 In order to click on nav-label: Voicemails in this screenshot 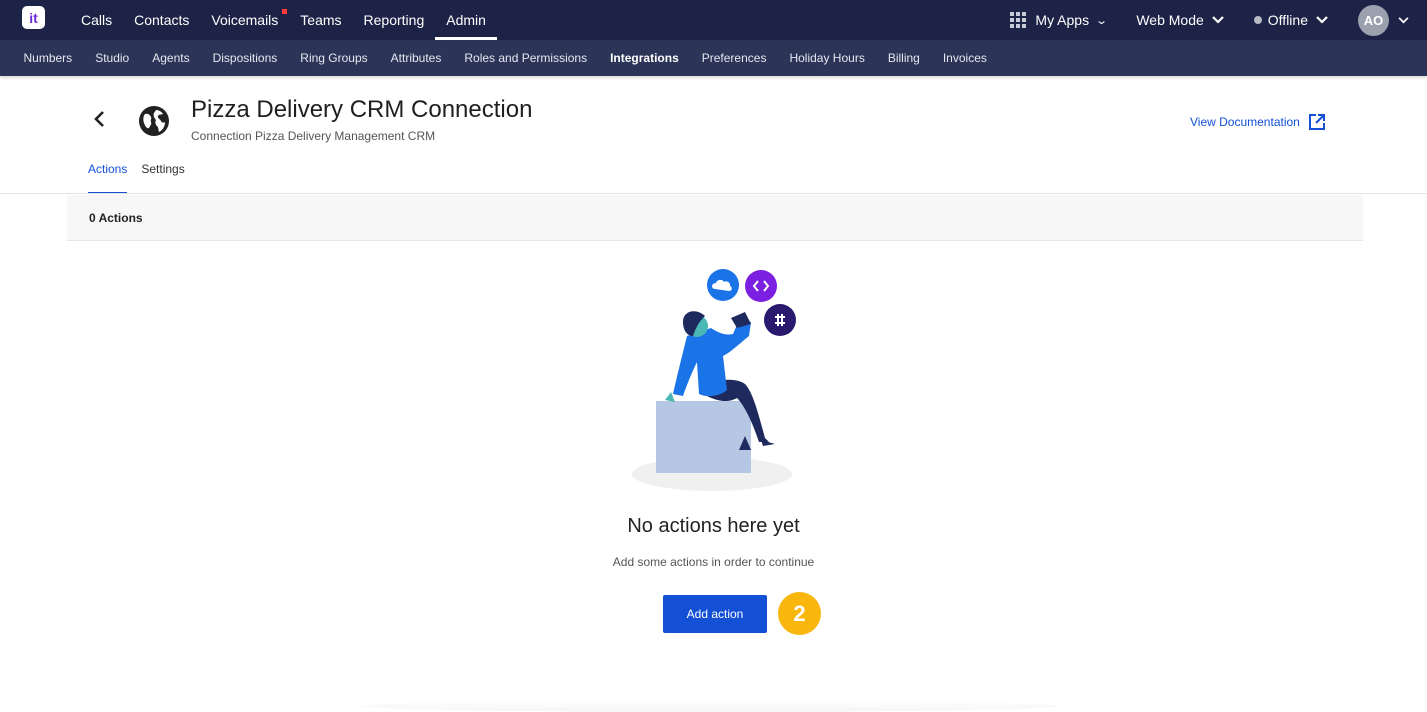, I will do `click(245, 20)`.